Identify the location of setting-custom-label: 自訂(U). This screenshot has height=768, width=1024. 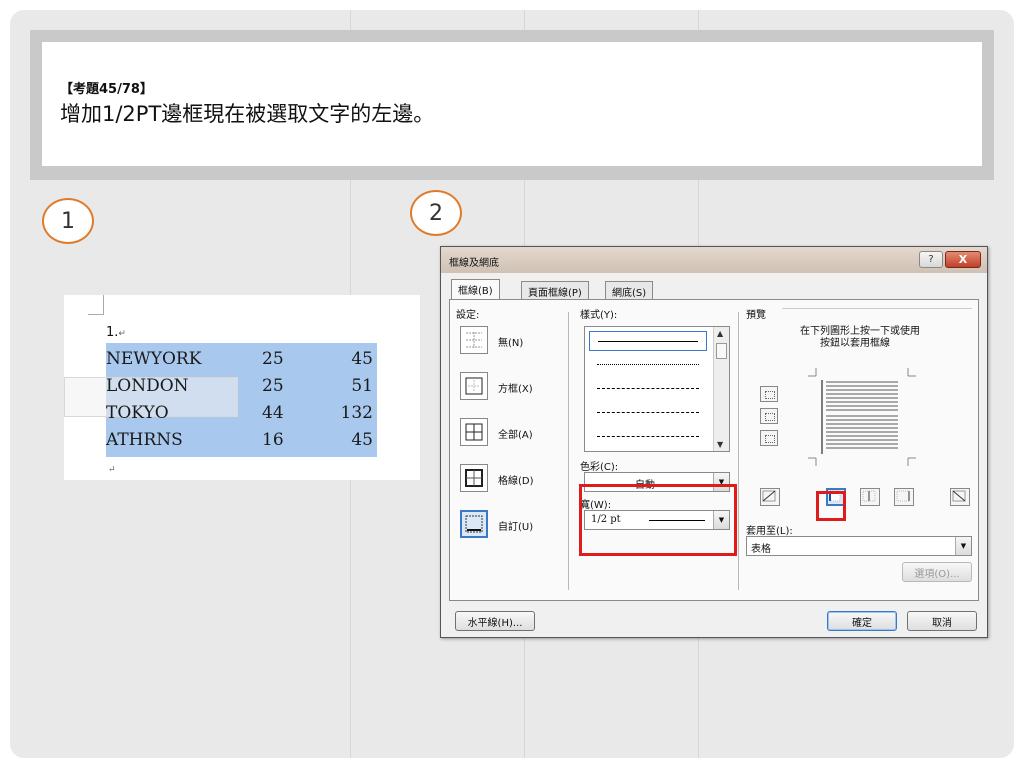
(515, 525).